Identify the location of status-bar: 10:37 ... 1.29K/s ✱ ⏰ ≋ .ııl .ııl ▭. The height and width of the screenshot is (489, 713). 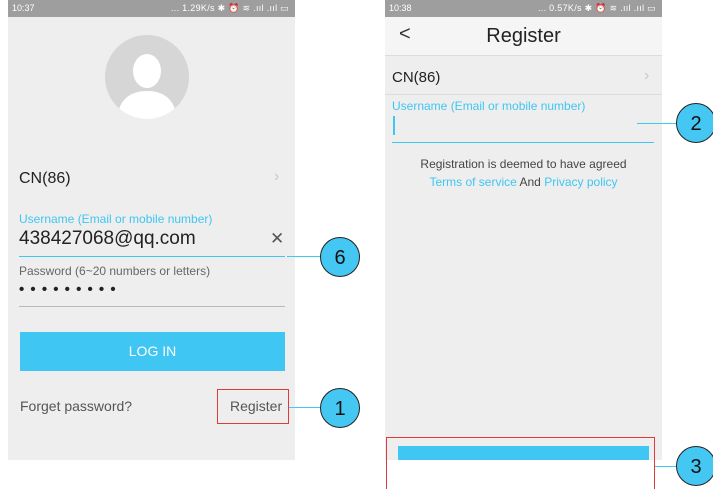
(151, 8).